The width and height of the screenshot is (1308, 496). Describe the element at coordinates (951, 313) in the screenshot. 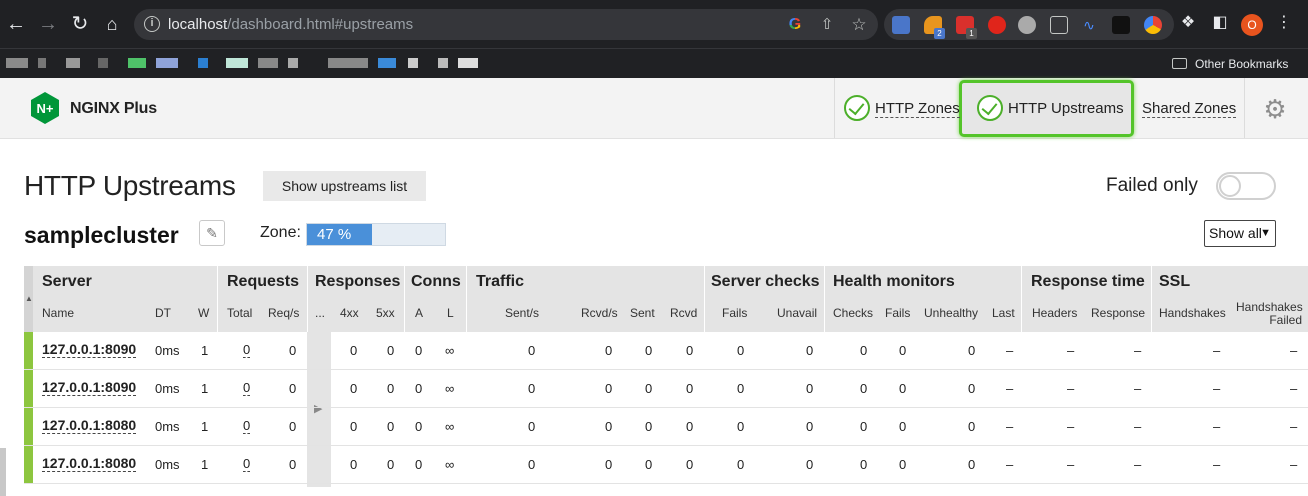

I see `col-unhealthy: Unhealthy` at that location.